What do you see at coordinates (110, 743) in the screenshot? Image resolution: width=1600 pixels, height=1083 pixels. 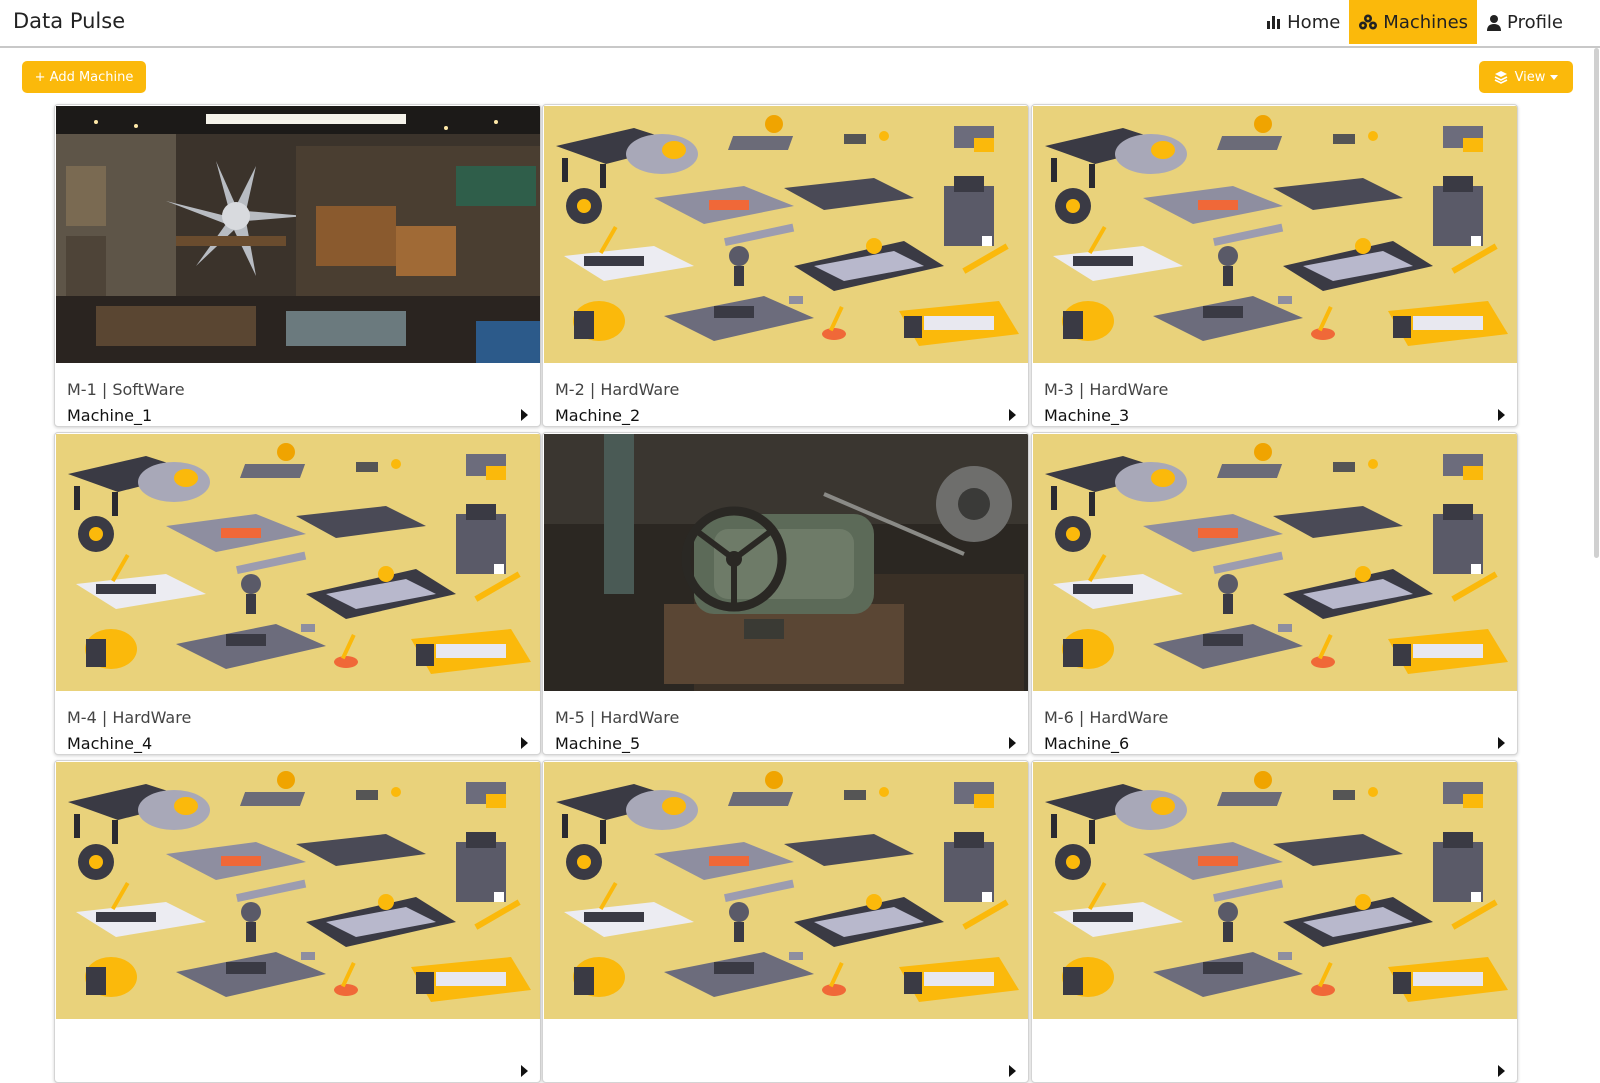 I see `machine-name: Machine_4` at bounding box center [110, 743].